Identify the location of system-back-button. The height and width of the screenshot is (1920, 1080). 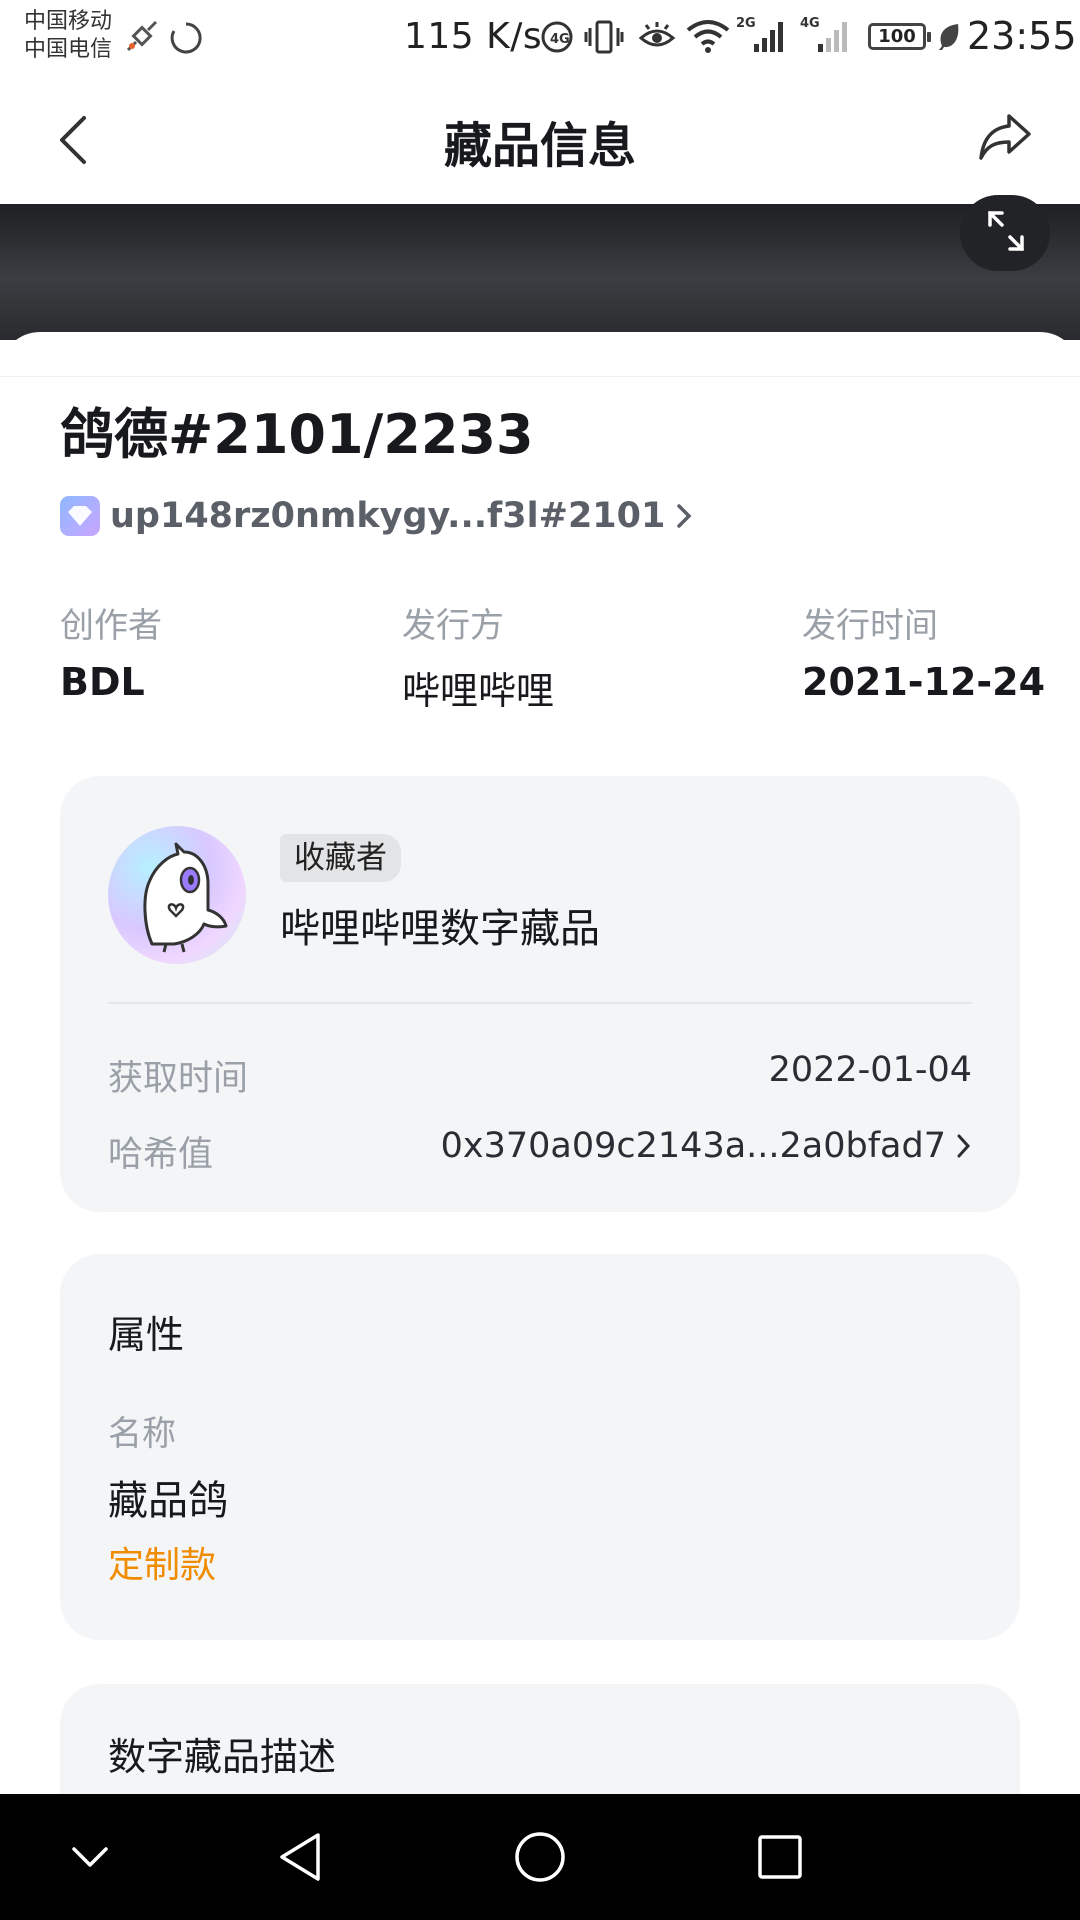
(300, 1857).